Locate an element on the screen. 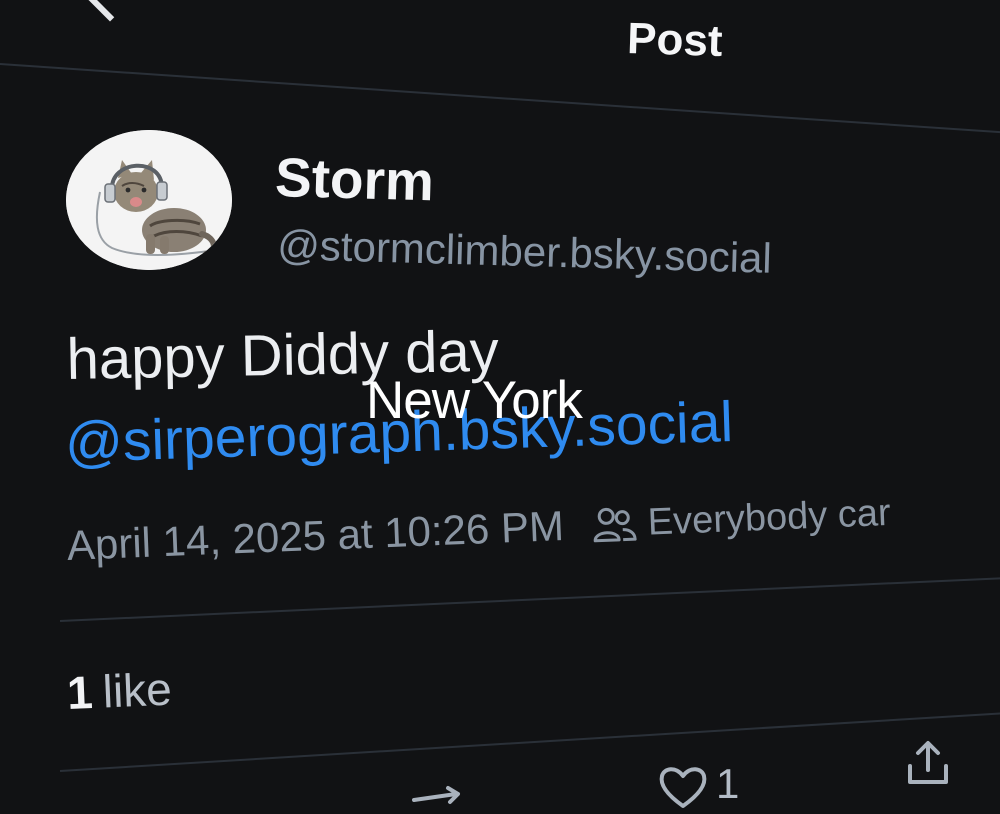 The image size is (1000, 814). reply-audience: Everybody car is located at coordinates (769, 517).